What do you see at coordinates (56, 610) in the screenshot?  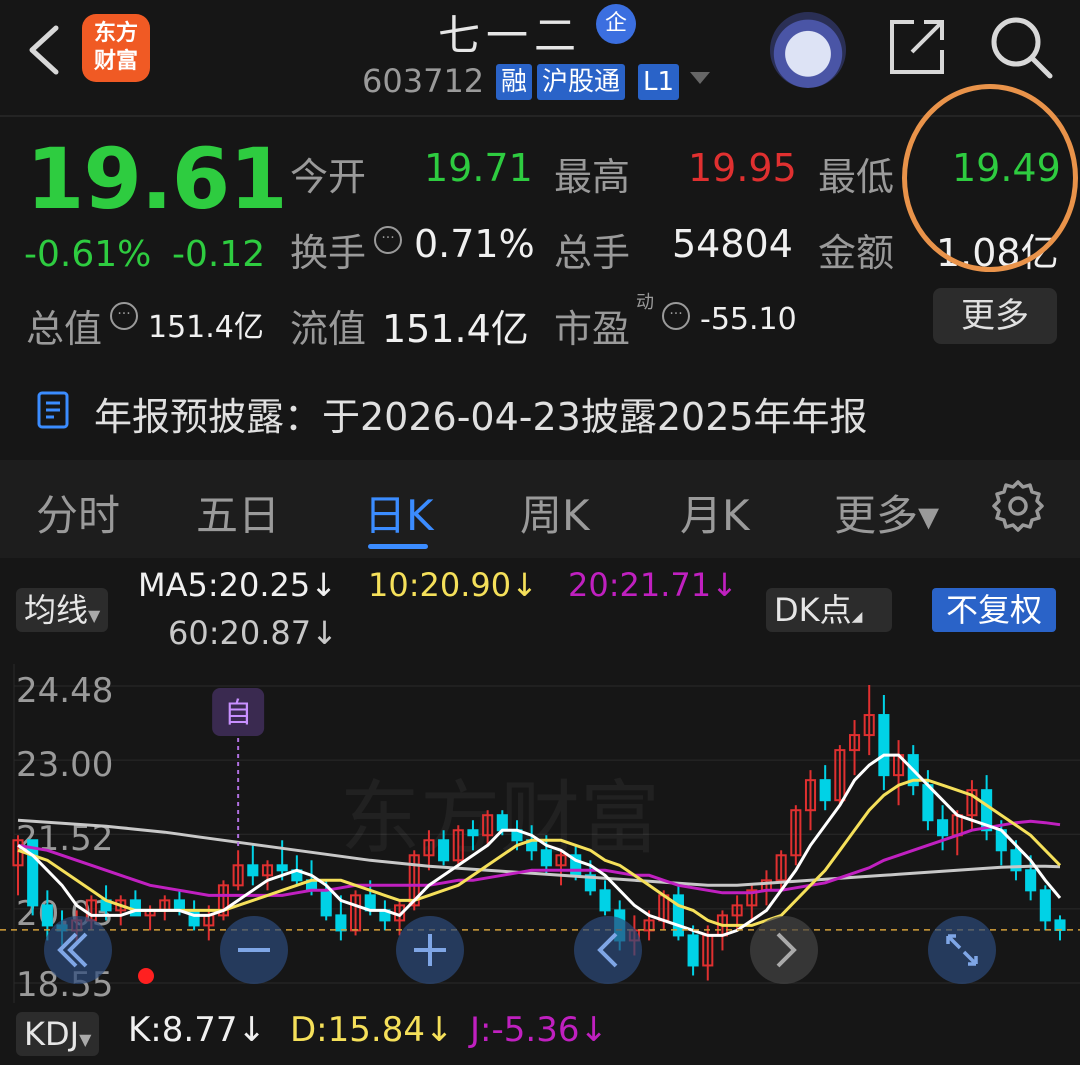 I see `ma-selector-label: 均线` at bounding box center [56, 610].